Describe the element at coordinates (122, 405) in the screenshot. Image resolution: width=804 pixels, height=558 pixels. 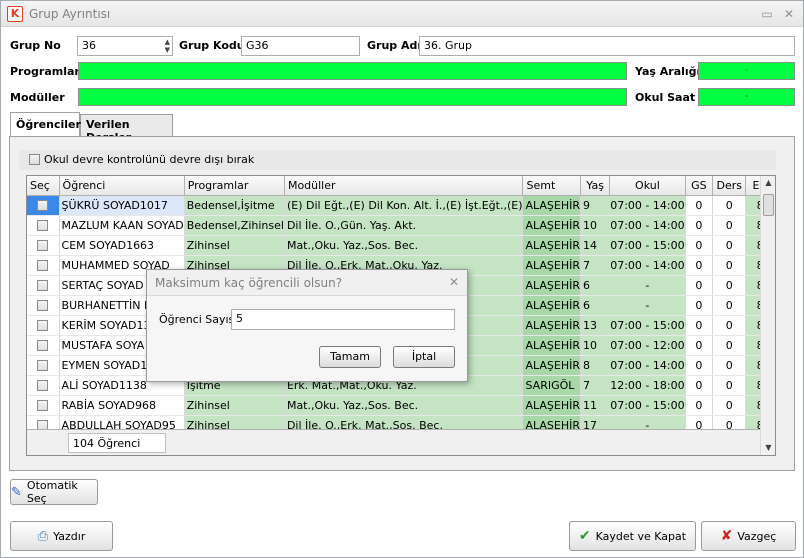
I see `cell-ogrenci: RABİA SOYAD968` at that location.